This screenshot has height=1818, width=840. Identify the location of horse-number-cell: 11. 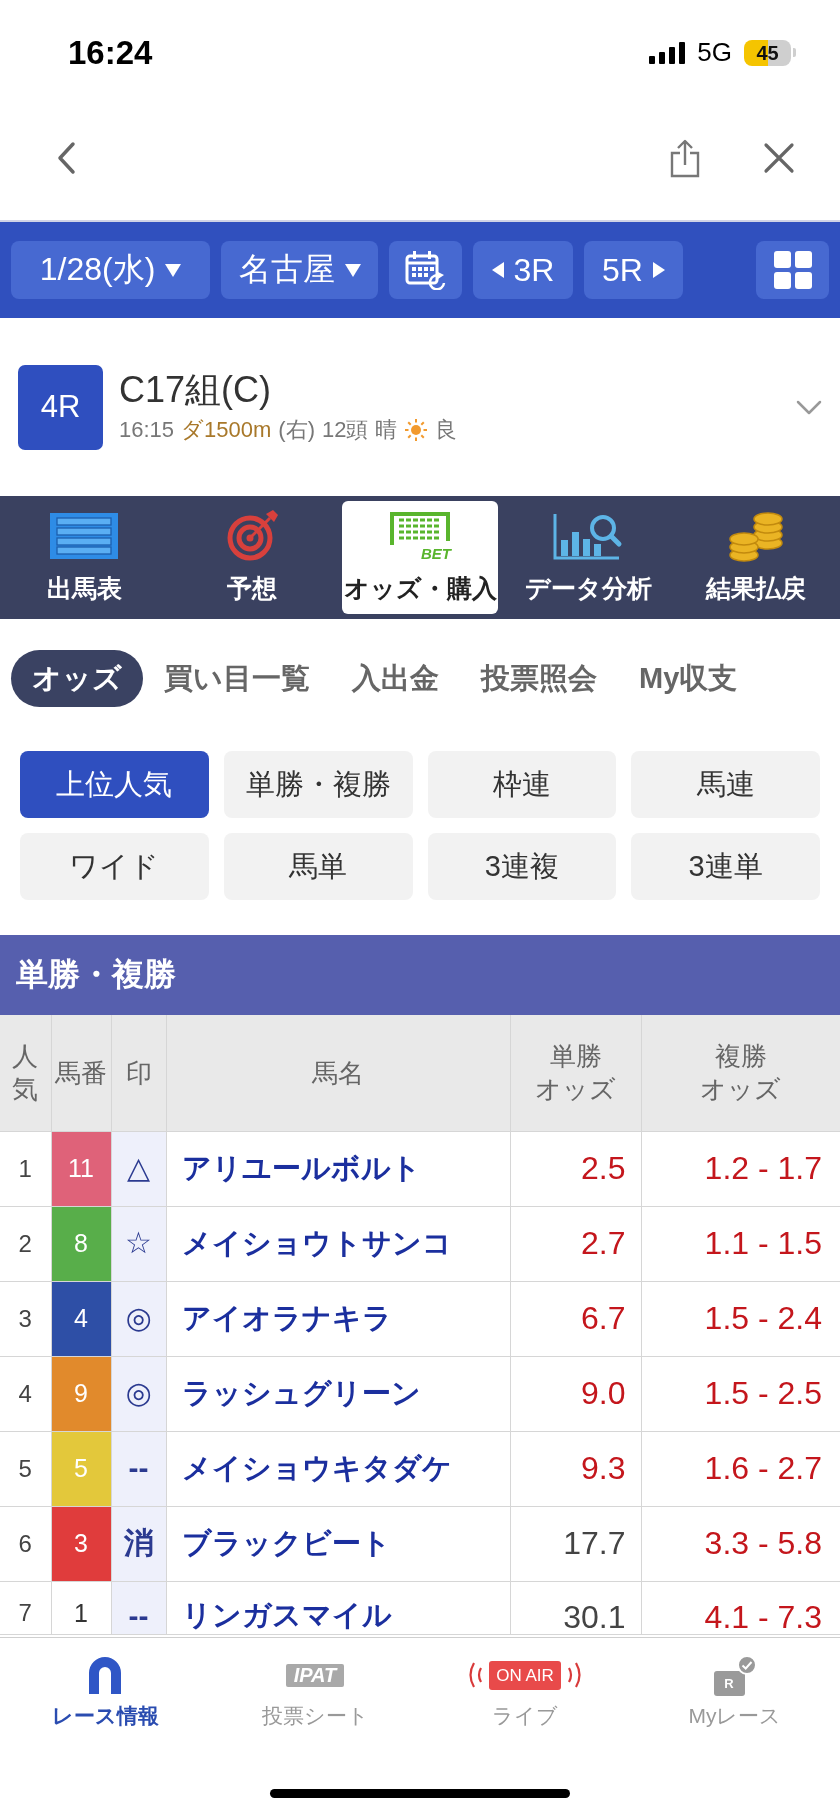
(81, 1168).